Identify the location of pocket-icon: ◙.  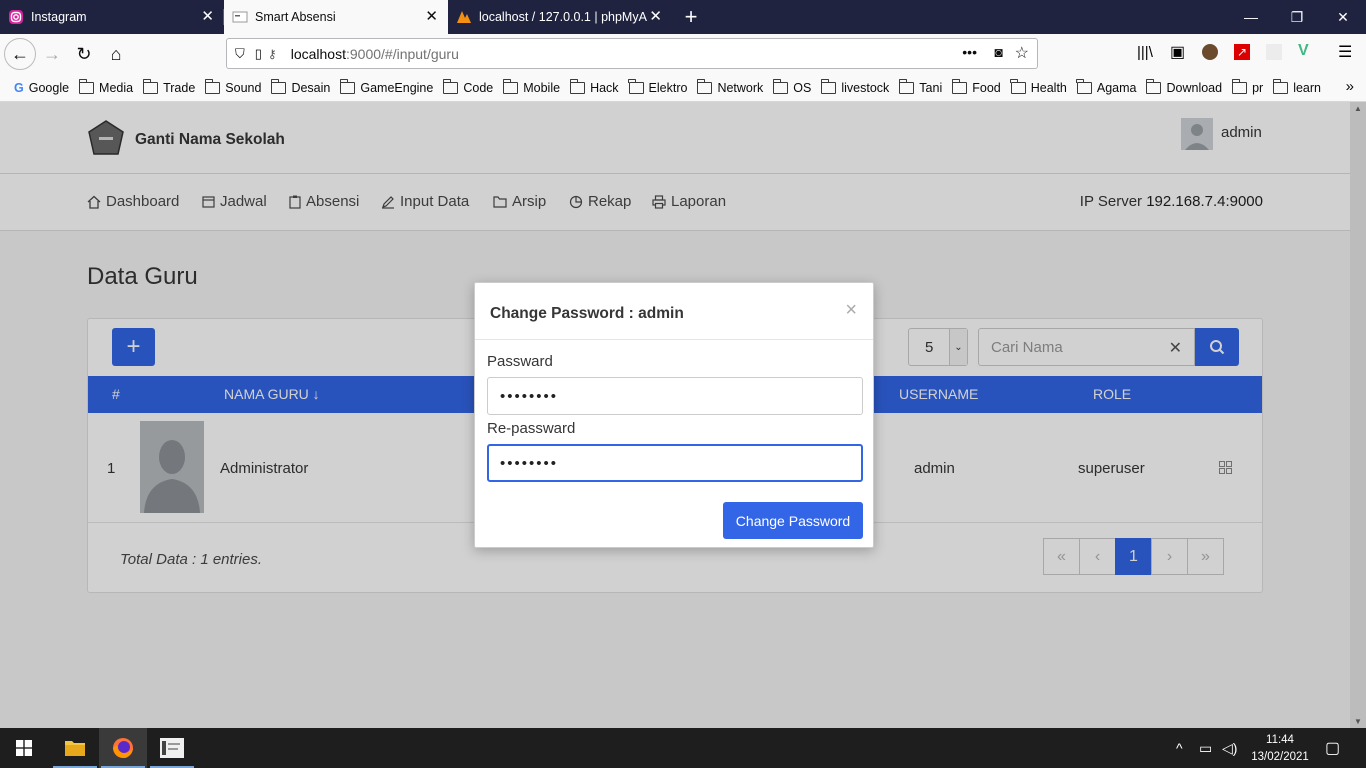
(999, 52).